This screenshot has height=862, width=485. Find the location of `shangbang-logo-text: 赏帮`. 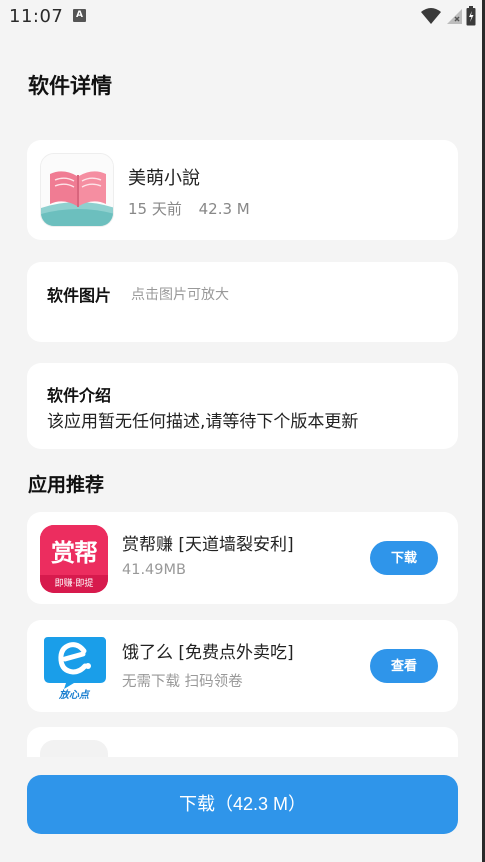

shangbang-logo-text: 赏帮 is located at coordinates (74, 553).